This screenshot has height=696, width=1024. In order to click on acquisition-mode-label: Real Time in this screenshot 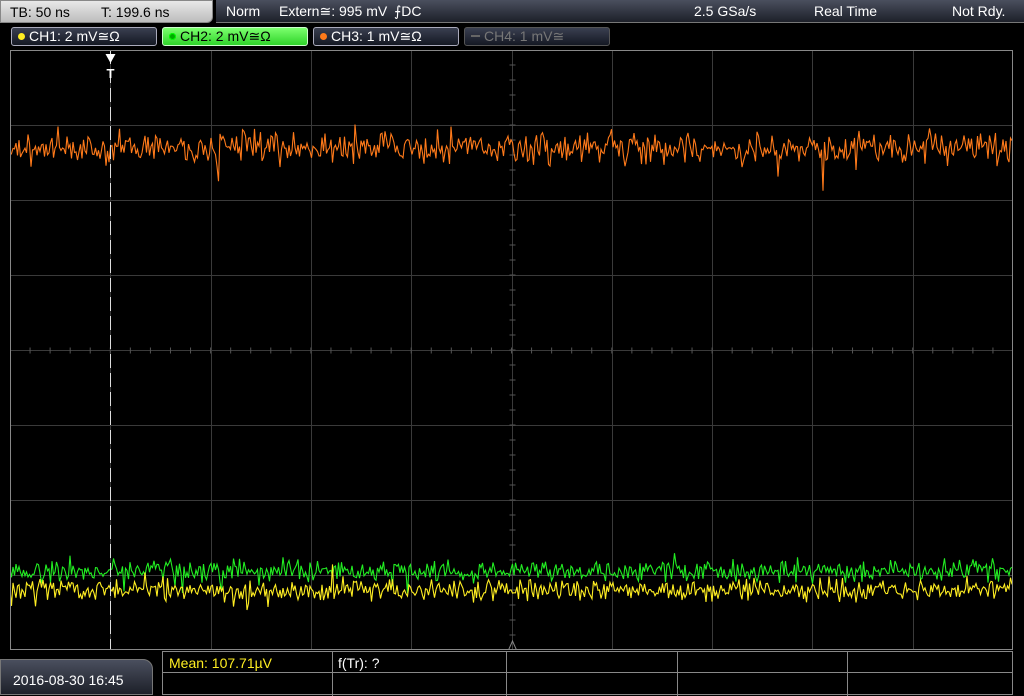, I will do `click(846, 11)`.